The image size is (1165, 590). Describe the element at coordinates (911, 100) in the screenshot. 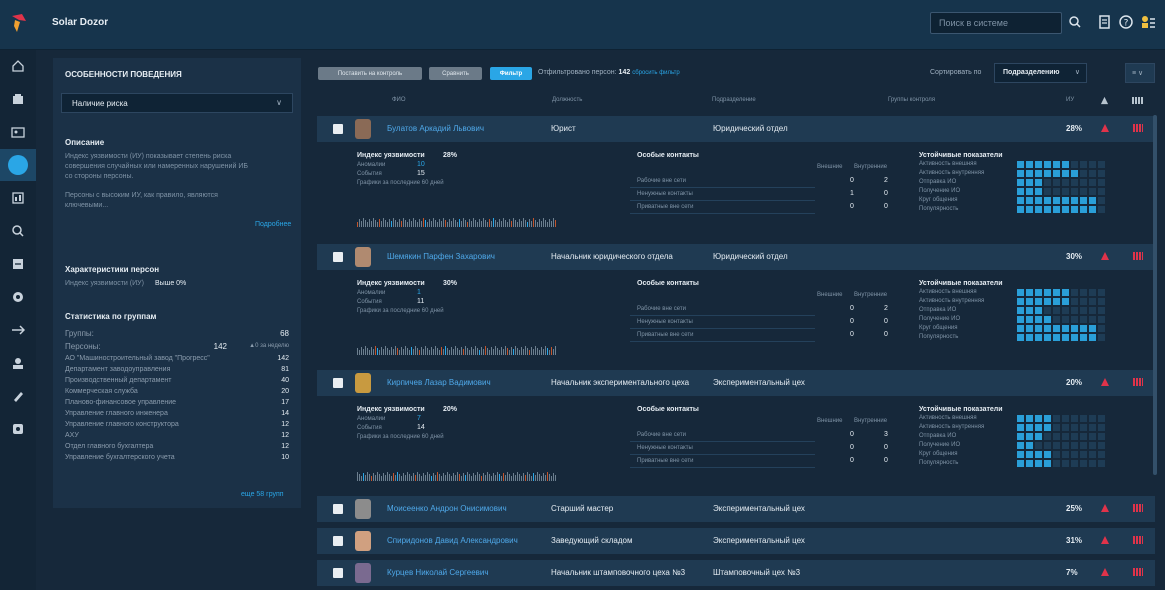

I see `header-groups: Группы контроля` at that location.